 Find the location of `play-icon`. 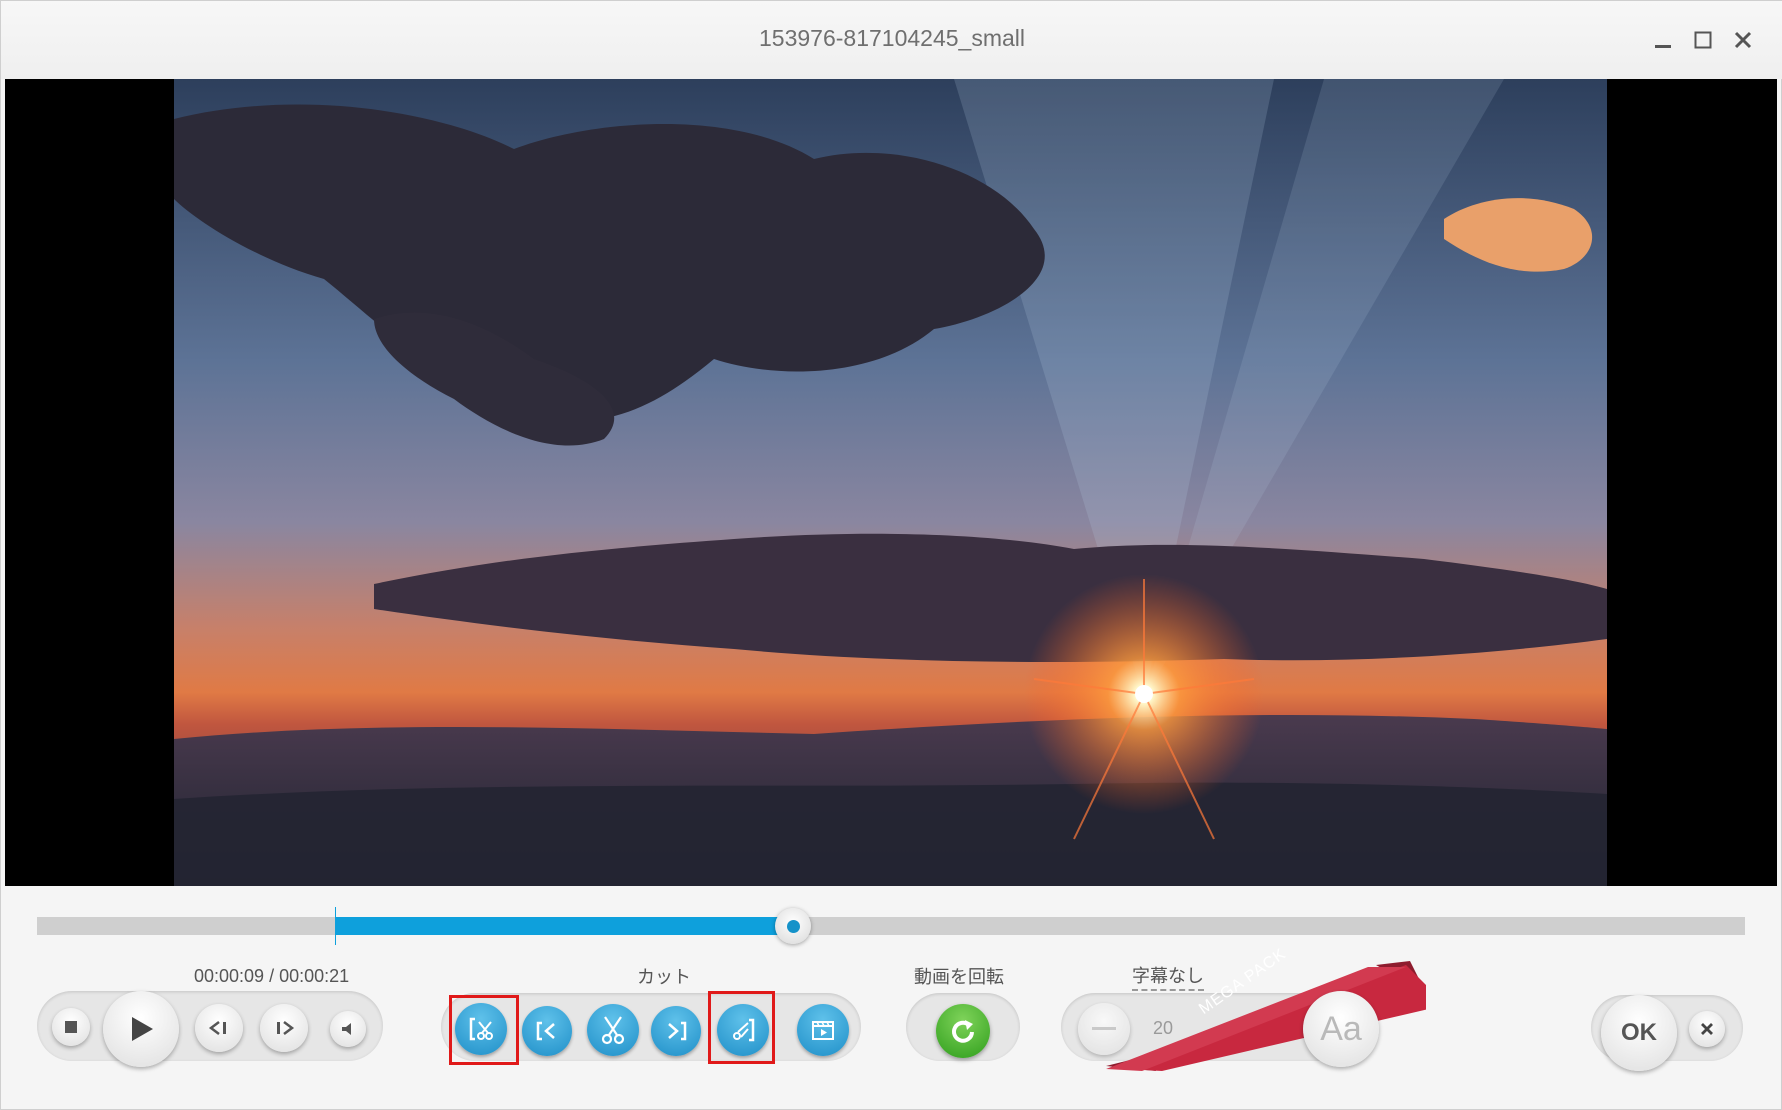

play-icon is located at coordinates (142, 1029).